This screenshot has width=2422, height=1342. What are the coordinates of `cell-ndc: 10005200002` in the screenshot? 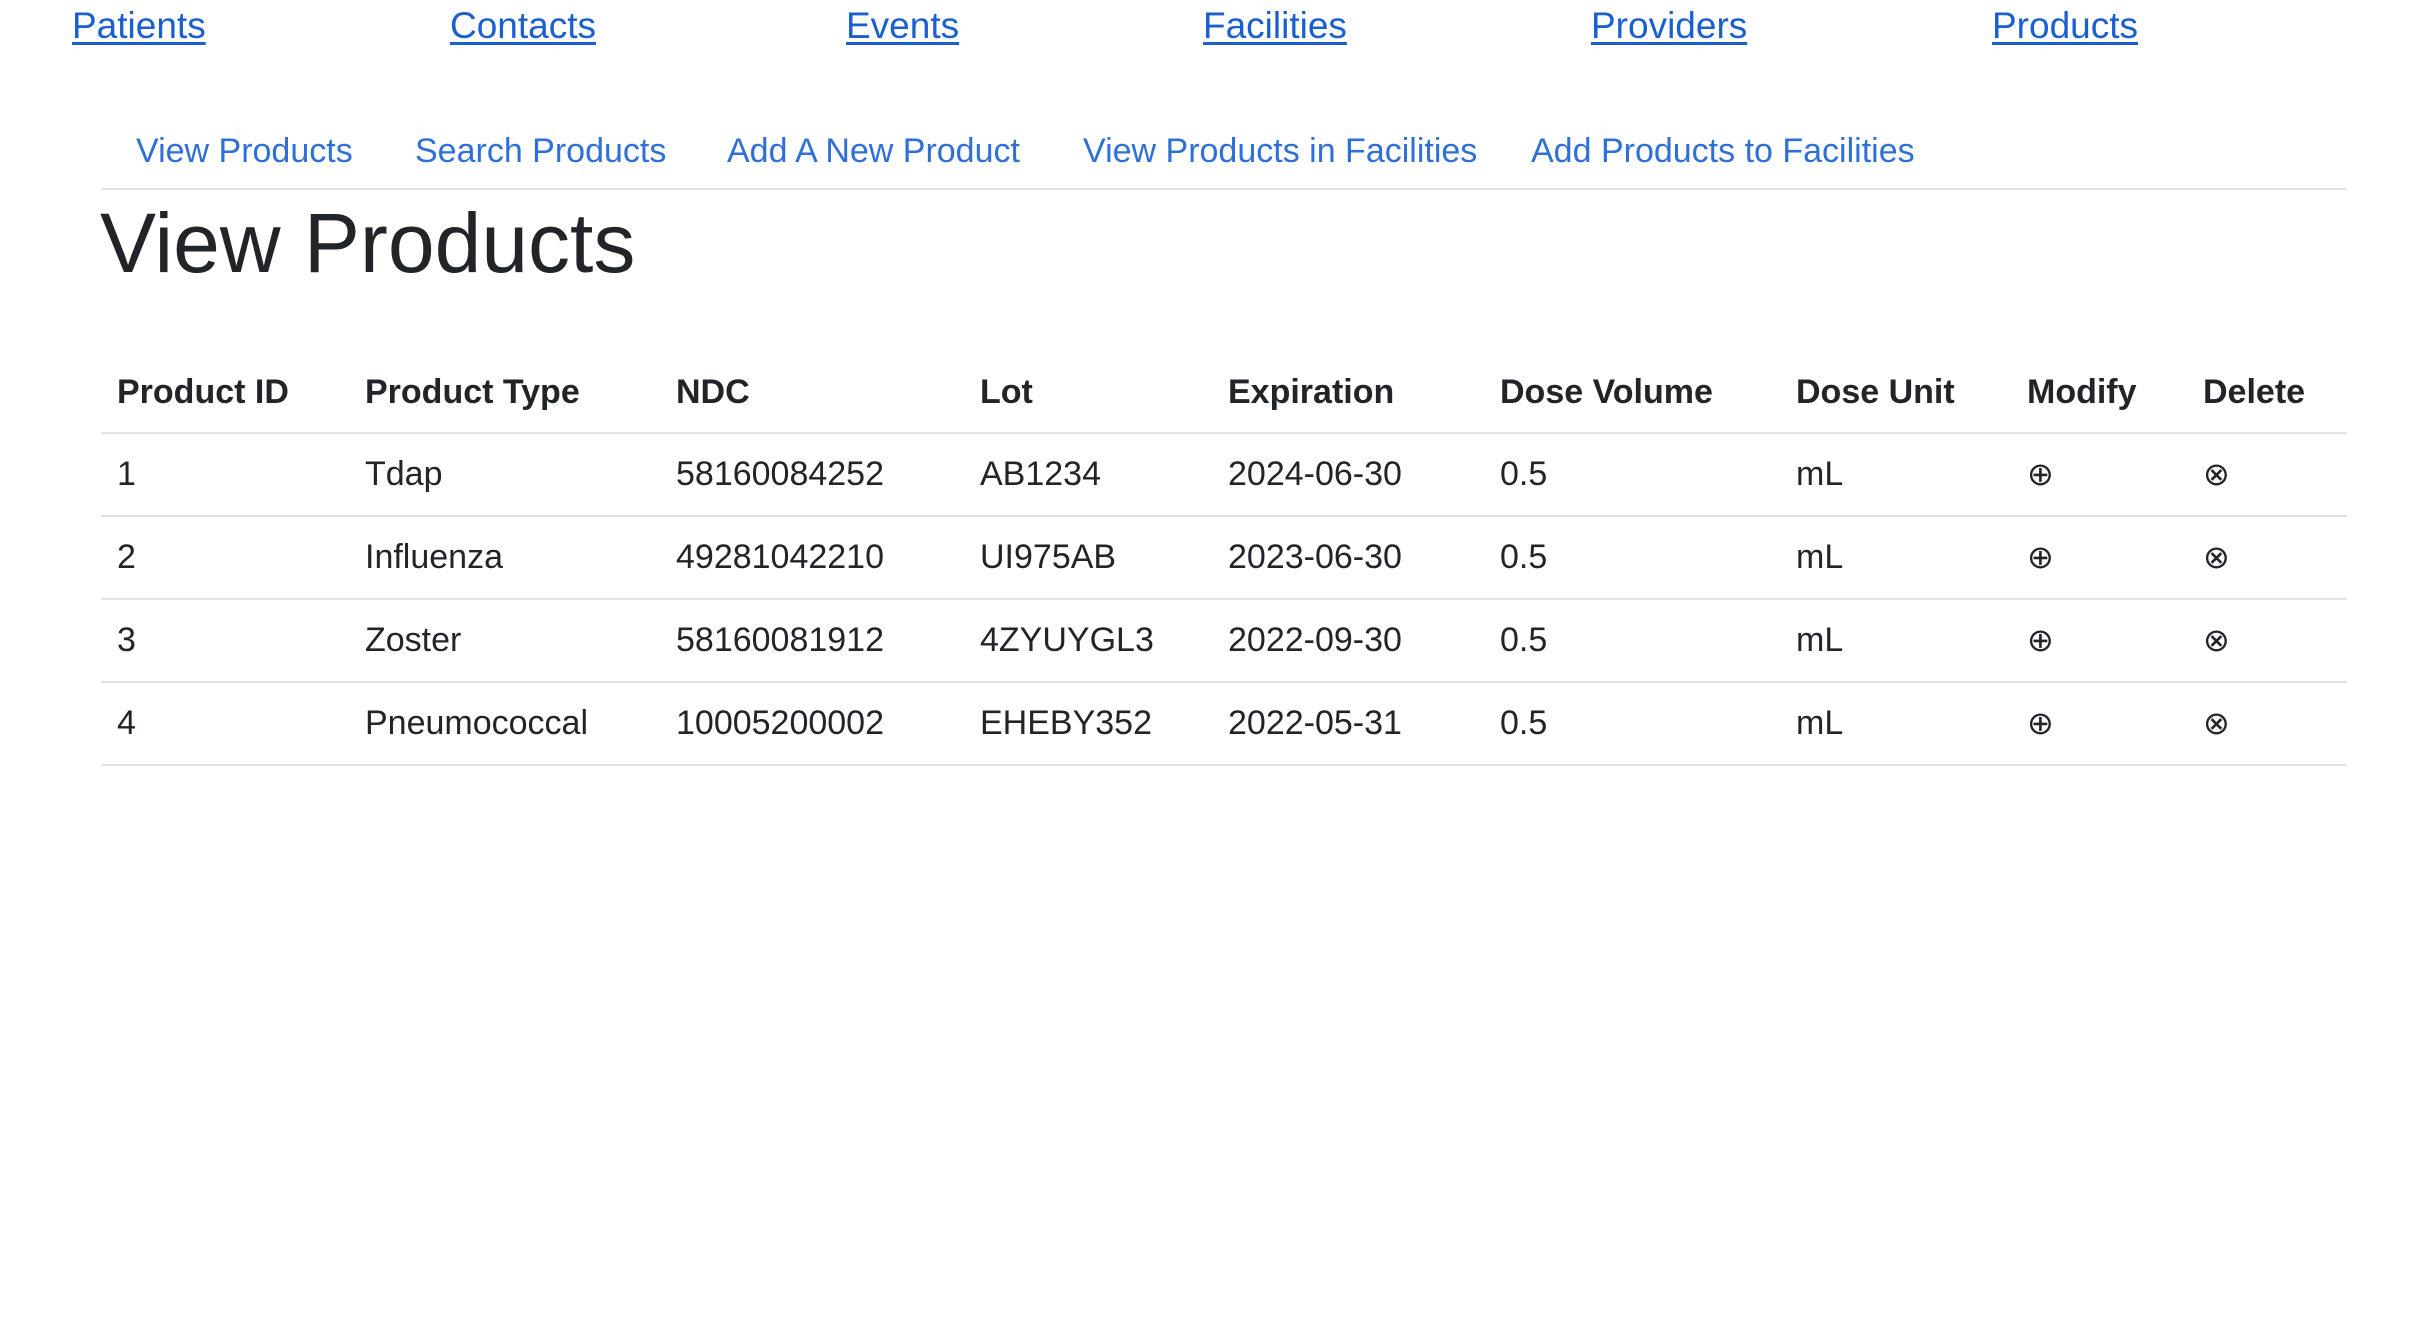 It's located at (812, 724).